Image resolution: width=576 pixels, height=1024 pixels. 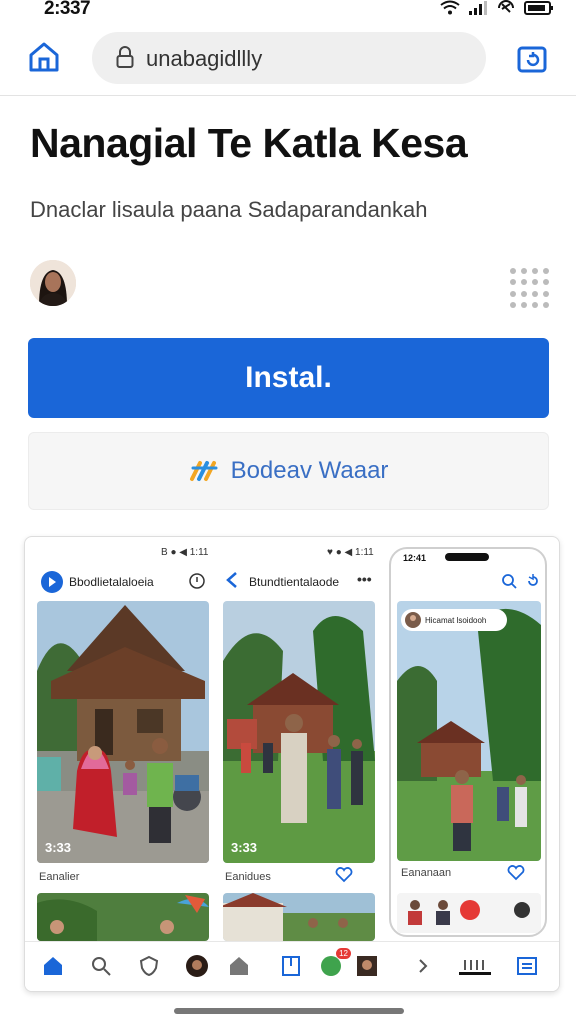 I want to click on nav-home-outline-icon, so click(x=239, y=966).